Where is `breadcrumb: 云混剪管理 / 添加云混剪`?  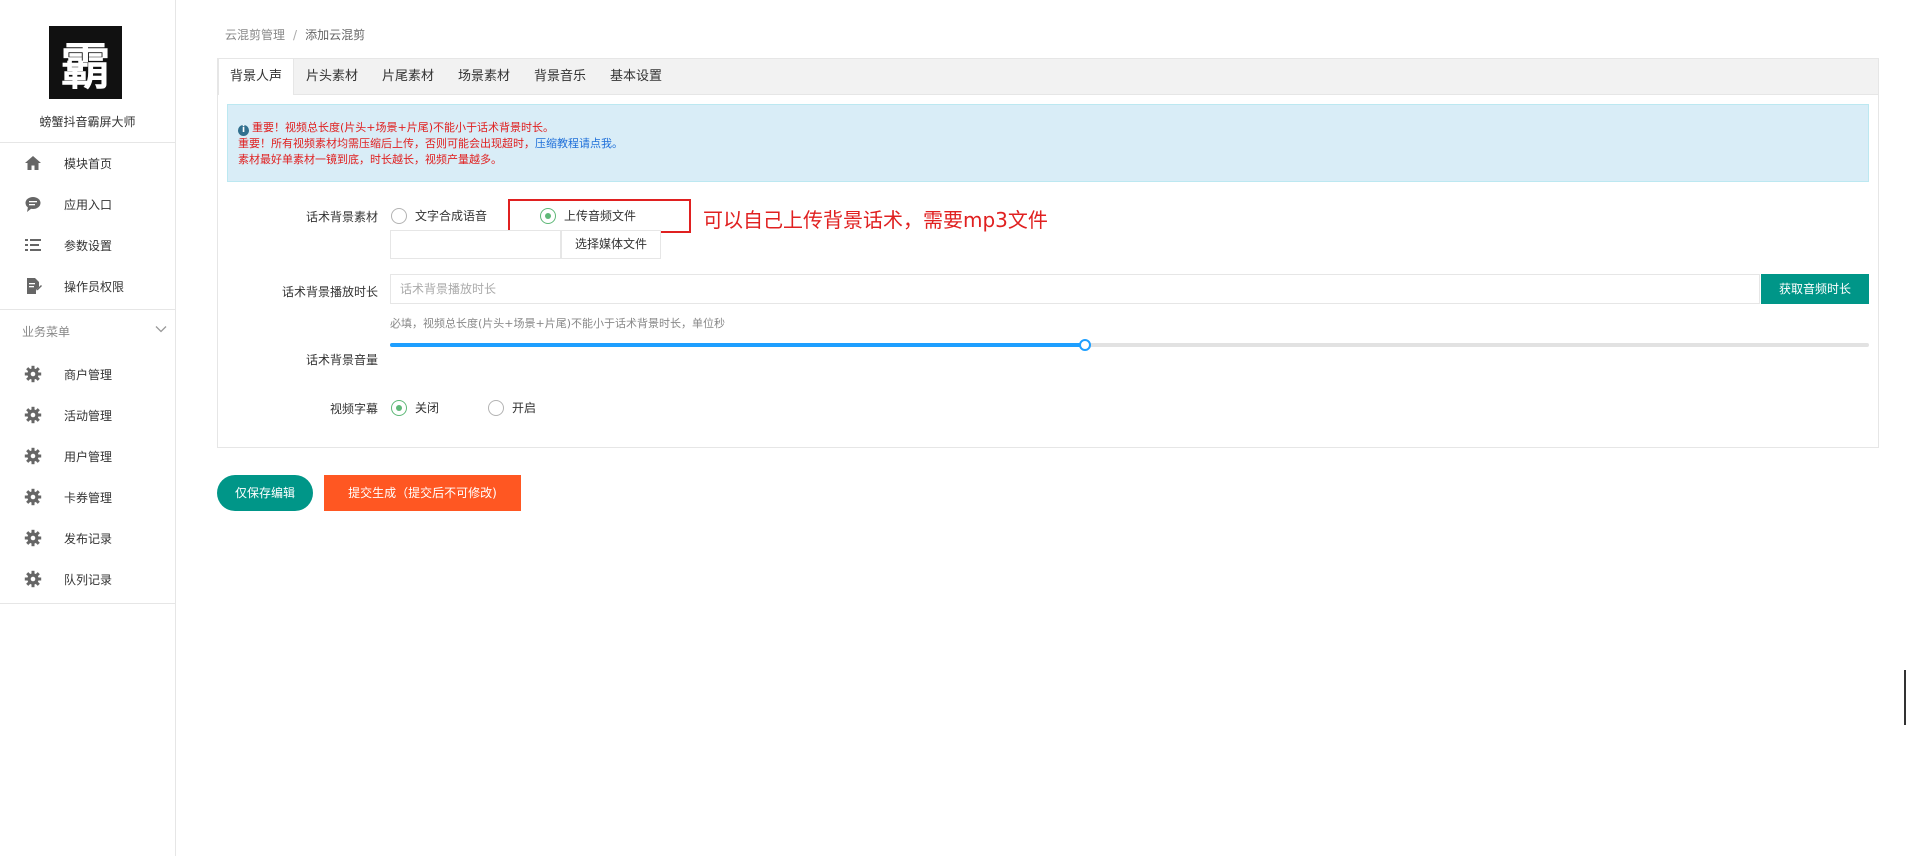 breadcrumb: 云混剪管理 / 添加云混剪 is located at coordinates (295, 34).